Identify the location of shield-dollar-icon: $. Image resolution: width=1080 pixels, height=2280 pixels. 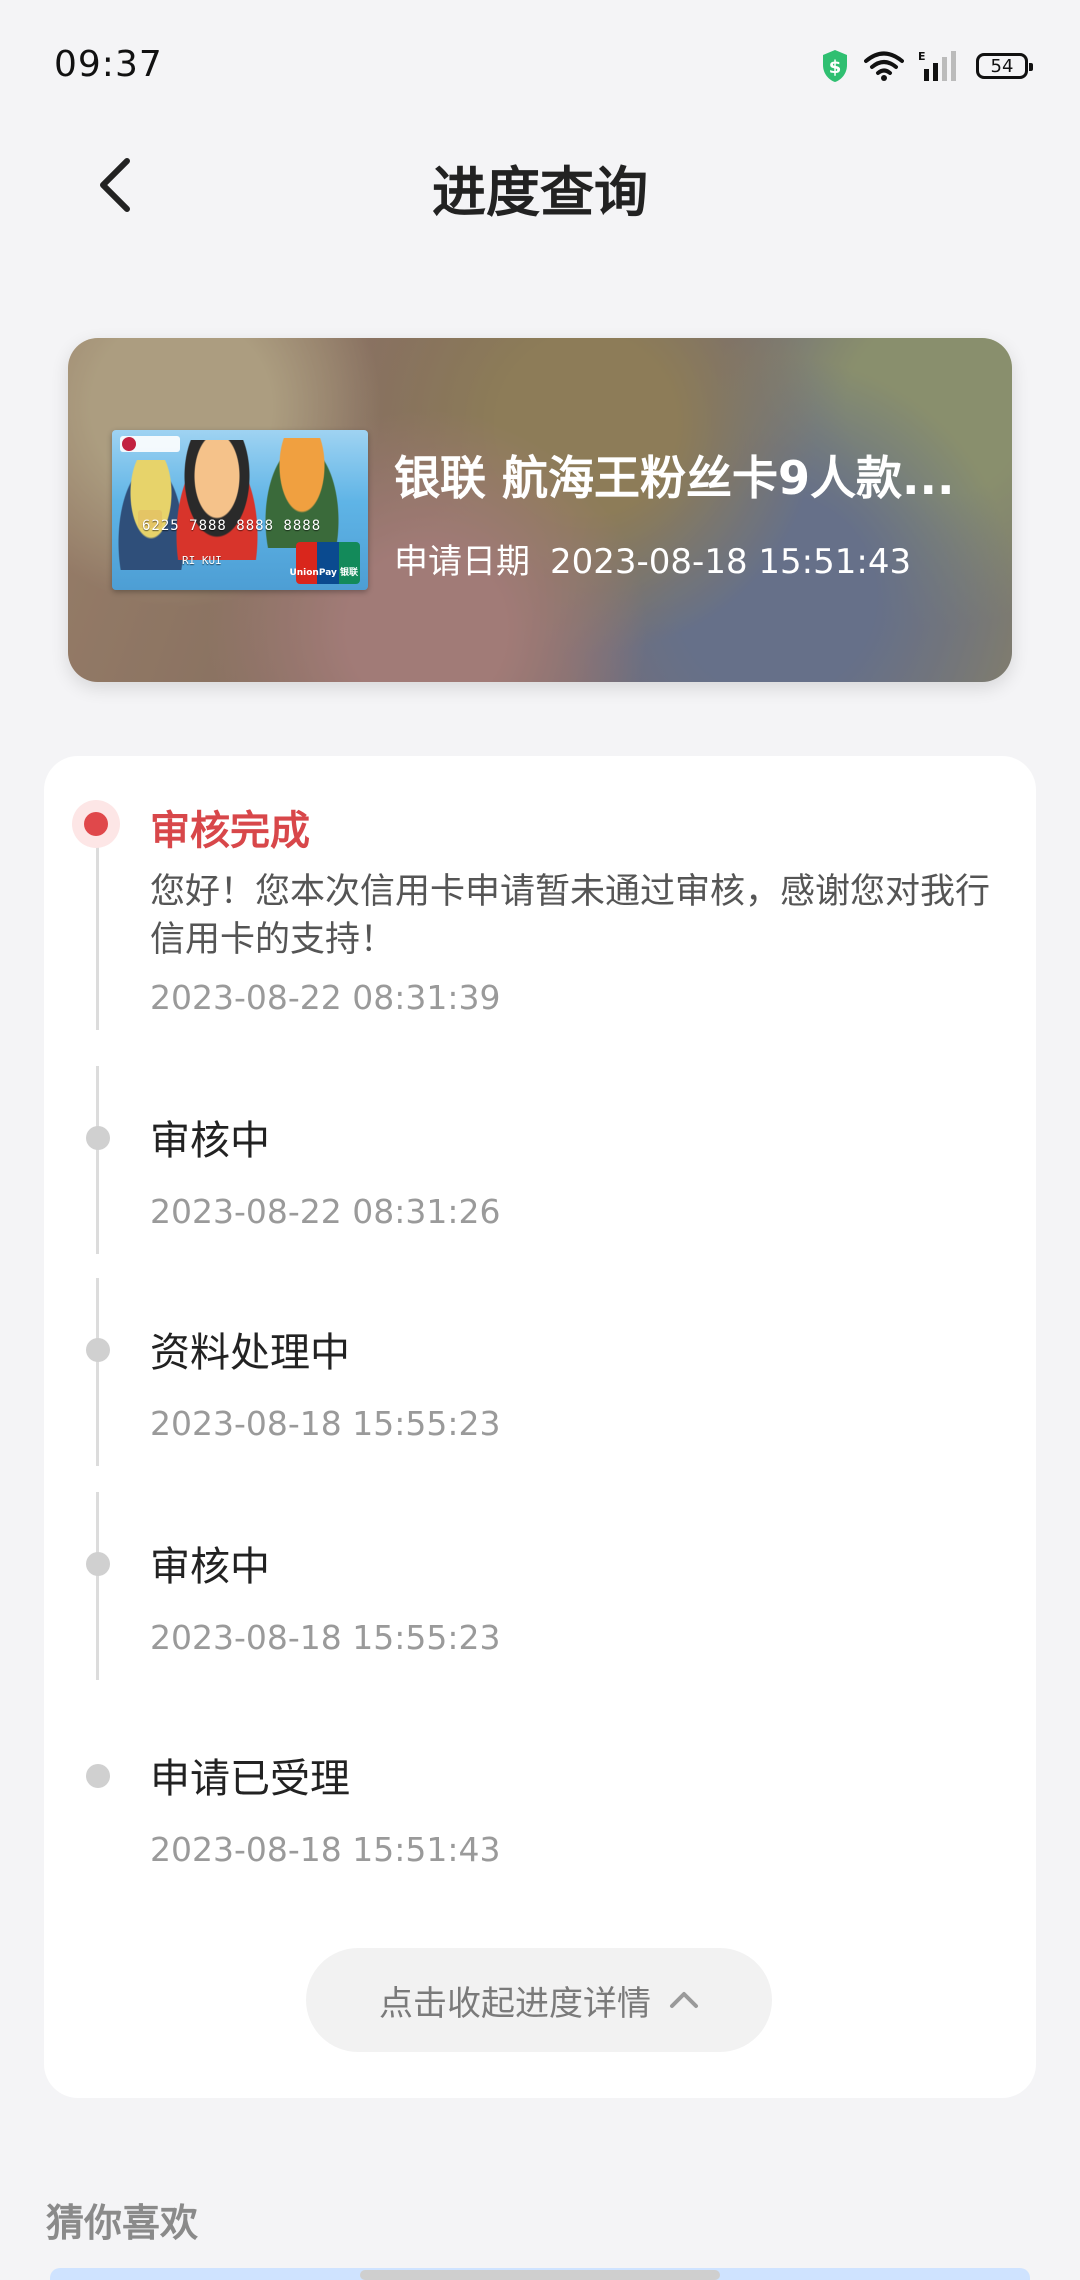
(835, 66).